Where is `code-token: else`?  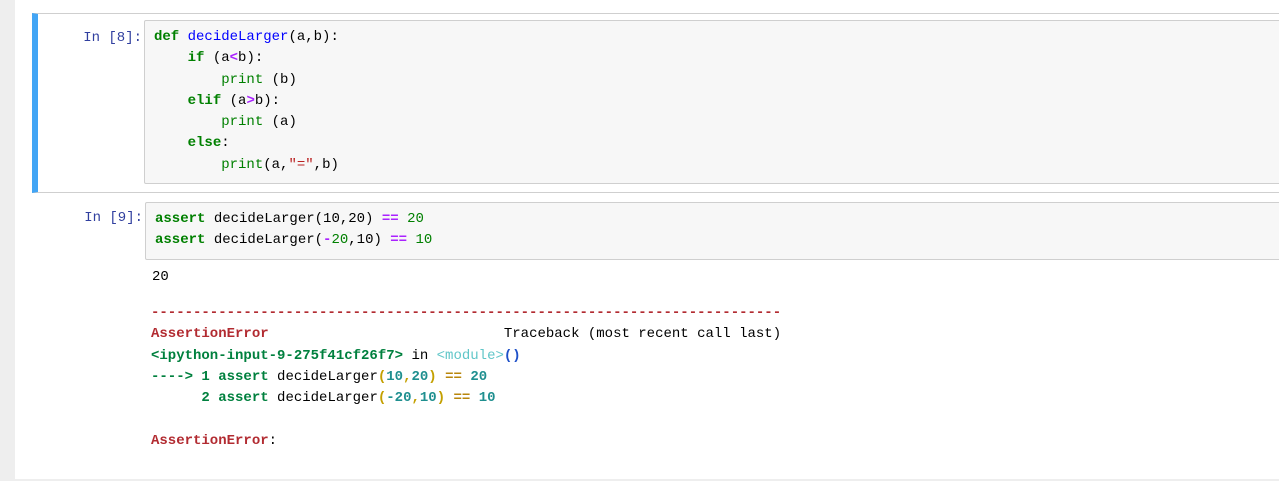 code-token: else is located at coordinates (204, 143).